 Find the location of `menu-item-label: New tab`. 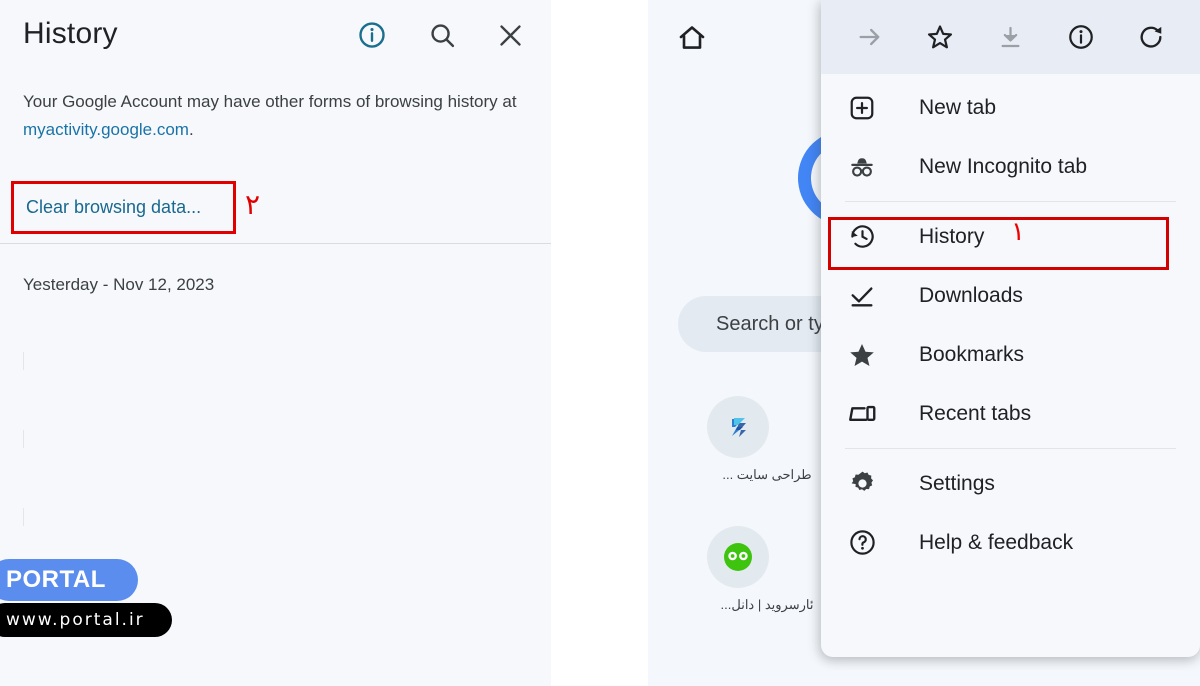

menu-item-label: New tab is located at coordinates (958, 107).